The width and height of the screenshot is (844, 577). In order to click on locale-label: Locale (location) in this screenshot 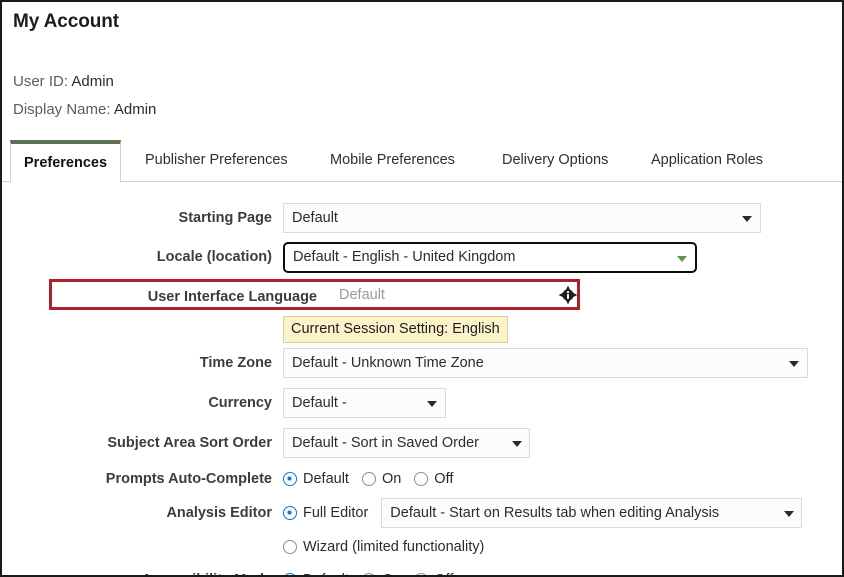, I will do `click(214, 257)`.